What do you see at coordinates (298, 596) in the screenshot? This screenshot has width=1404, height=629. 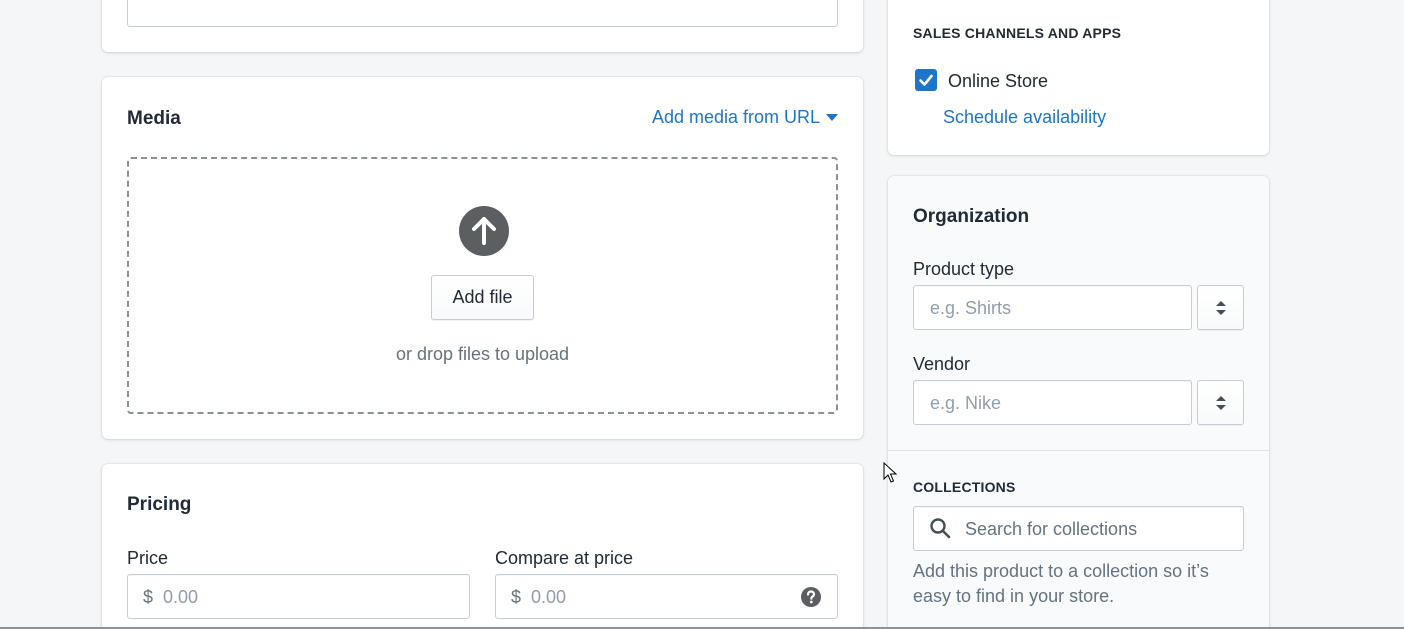 I see `price-input: $ 0.00` at bounding box center [298, 596].